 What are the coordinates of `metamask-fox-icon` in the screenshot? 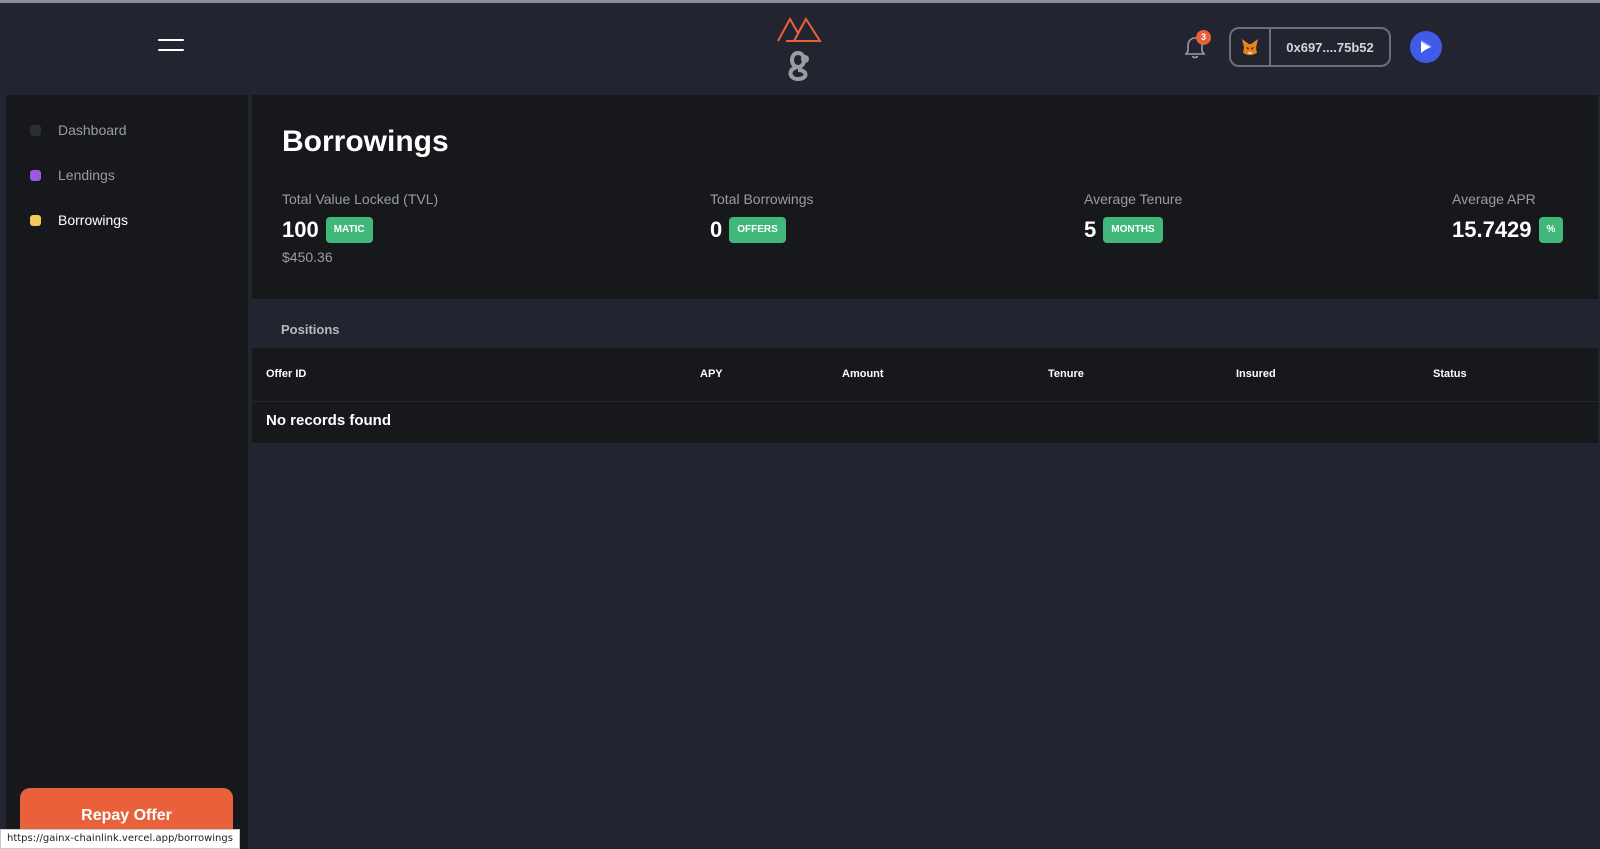 It's located at (1251, 47).